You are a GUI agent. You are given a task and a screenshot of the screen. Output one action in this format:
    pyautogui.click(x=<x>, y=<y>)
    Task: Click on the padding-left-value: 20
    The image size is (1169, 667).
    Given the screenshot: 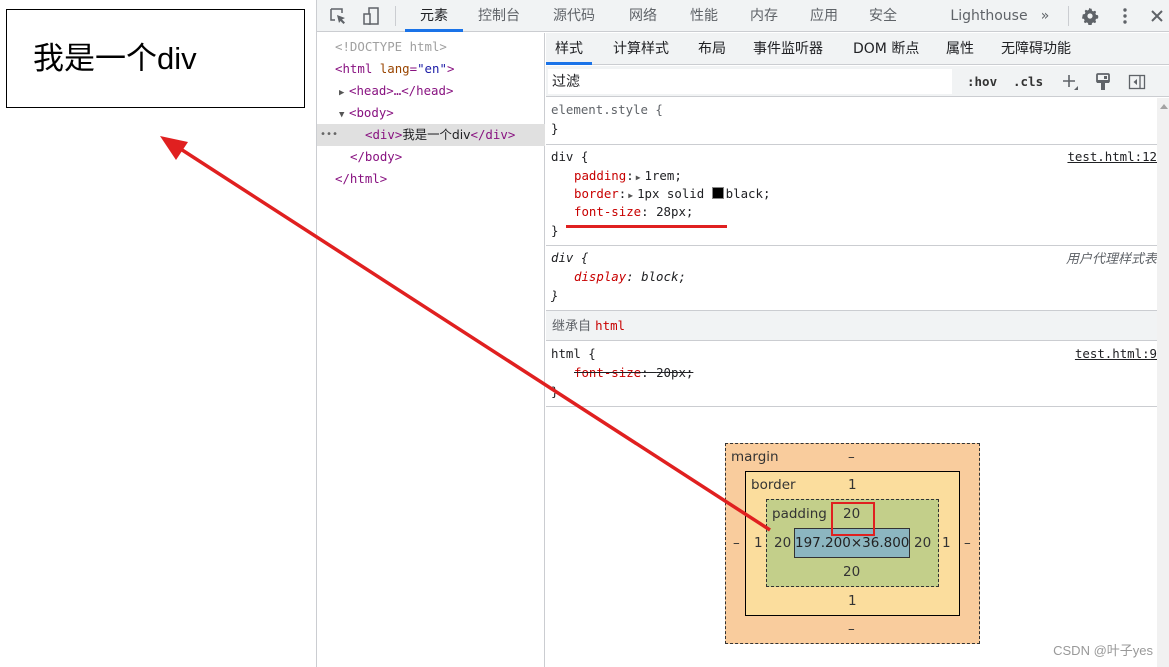 What is the action you would take?
    pyautogui.click(x=782, y=543)
    